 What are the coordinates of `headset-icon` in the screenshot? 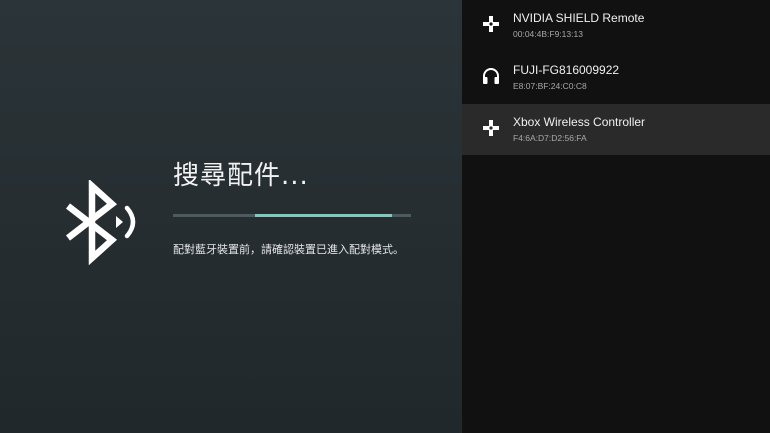 It's located at (491, 76).